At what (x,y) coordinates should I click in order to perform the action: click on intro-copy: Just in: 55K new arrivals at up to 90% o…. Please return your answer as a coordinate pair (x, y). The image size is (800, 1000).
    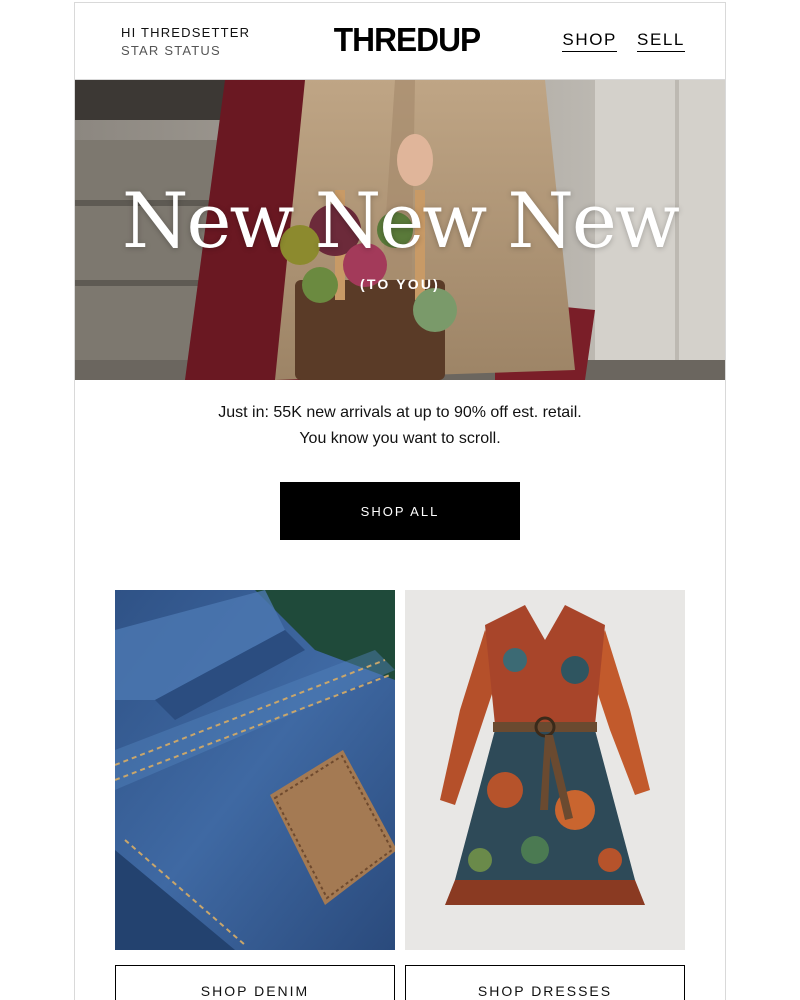
    Looking at the image, I should click on (400, 426).